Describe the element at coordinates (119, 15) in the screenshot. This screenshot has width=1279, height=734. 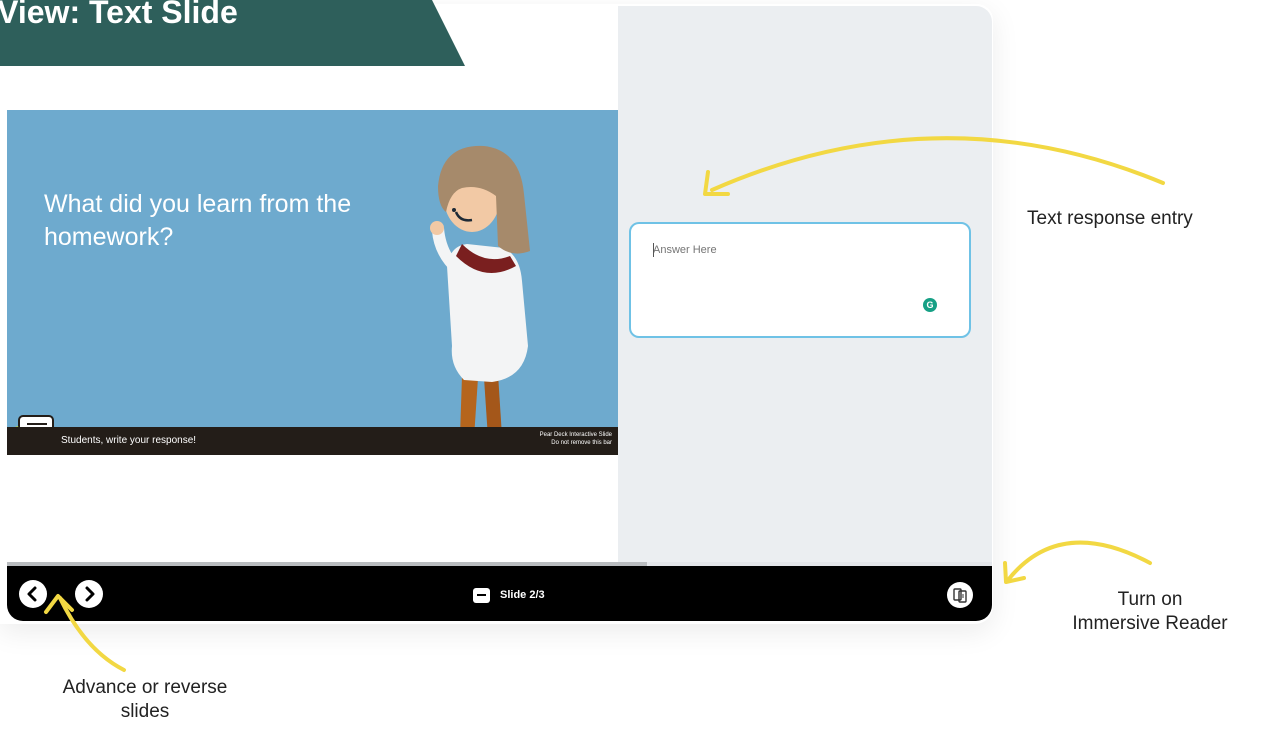
I see `banner-title: nt View: Text Slide` at that location.